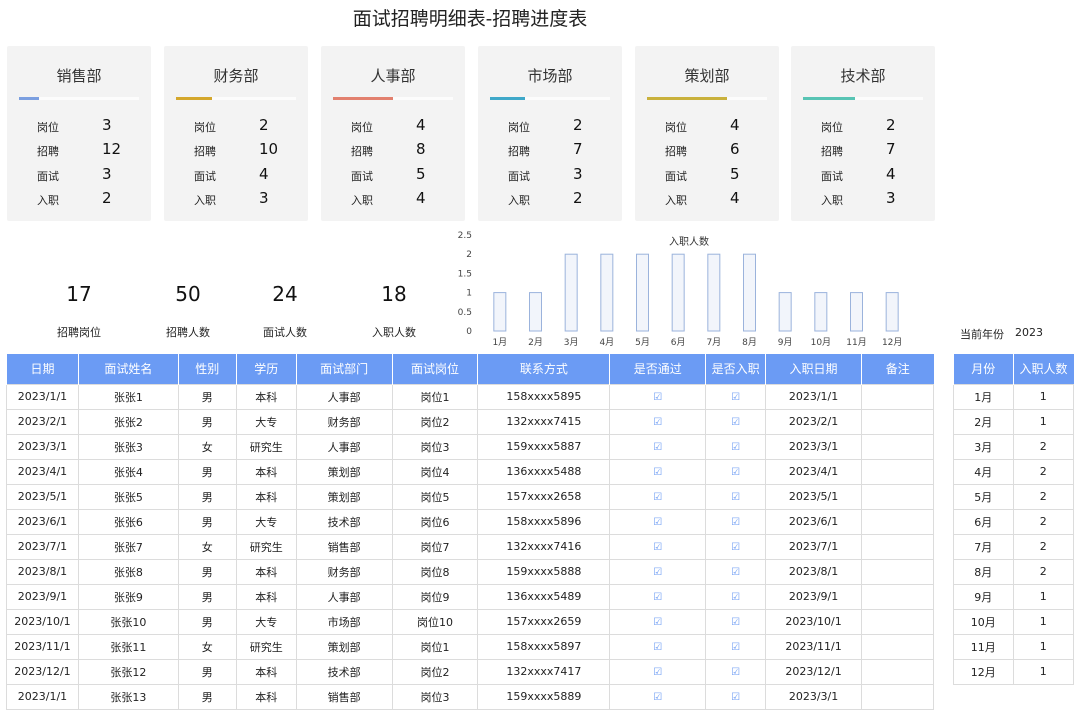 This screenshot has width=1080, height=715. Describe the element at coordinates (128, 369) in the screenshot. I see `table-header-cell: 面试姓名` at that location.